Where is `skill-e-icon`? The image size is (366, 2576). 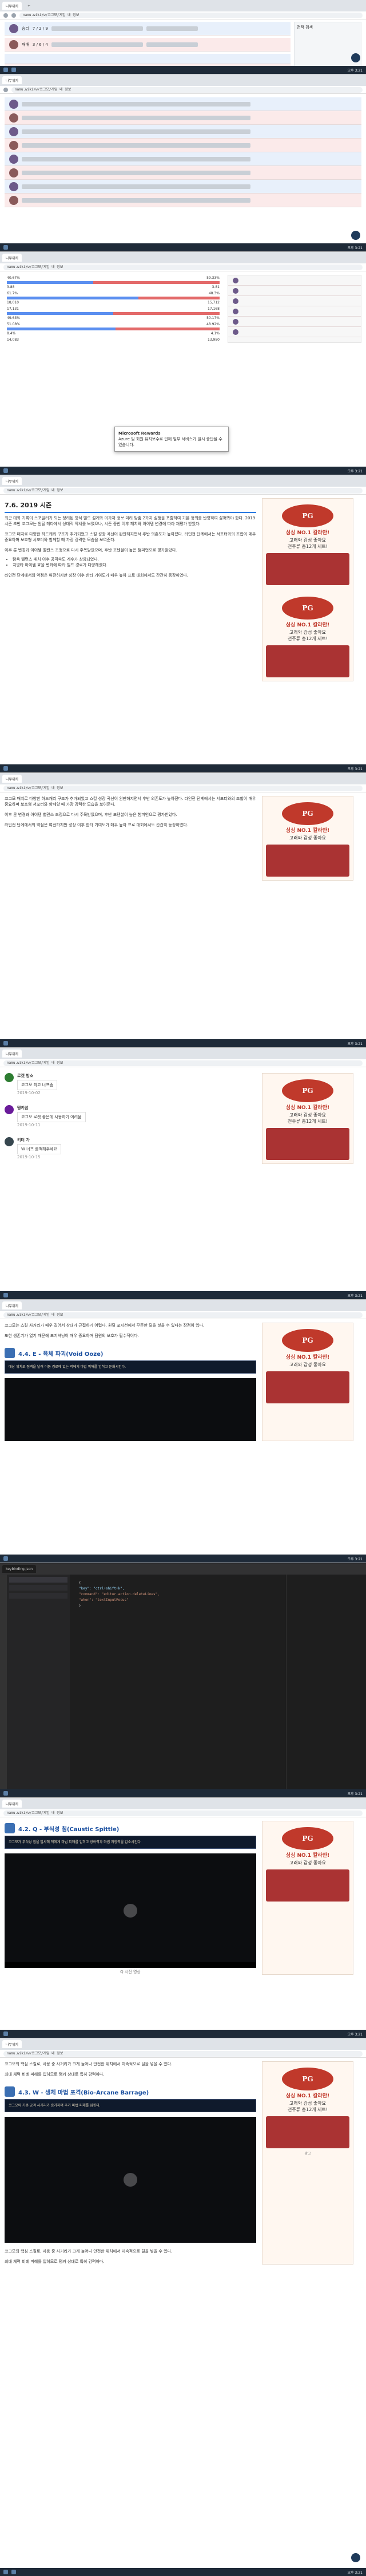 skill-e-icon is located at coordinates (10, 1353).